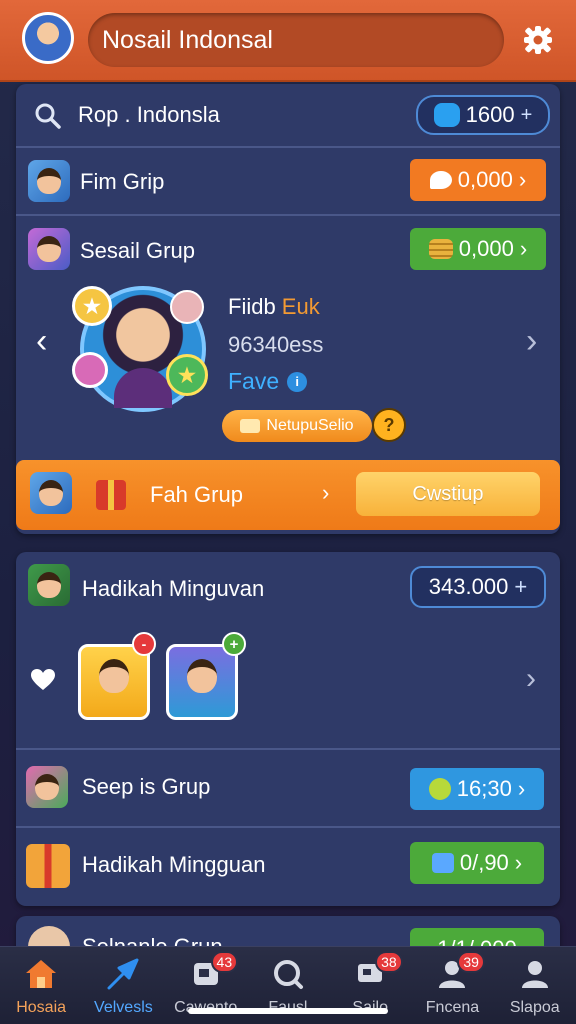 The height and width of the screenshot is (1024, 576). I want to click on notification-badge: 43, so click(224, 962).